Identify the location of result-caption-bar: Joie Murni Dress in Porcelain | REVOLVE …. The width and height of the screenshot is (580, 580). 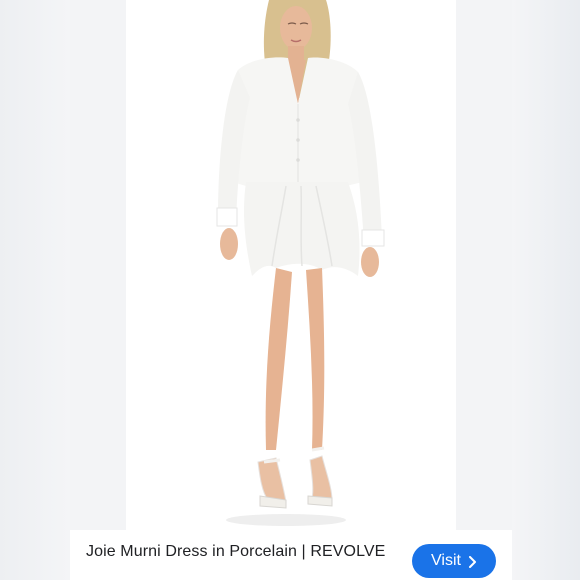
(291, 555).